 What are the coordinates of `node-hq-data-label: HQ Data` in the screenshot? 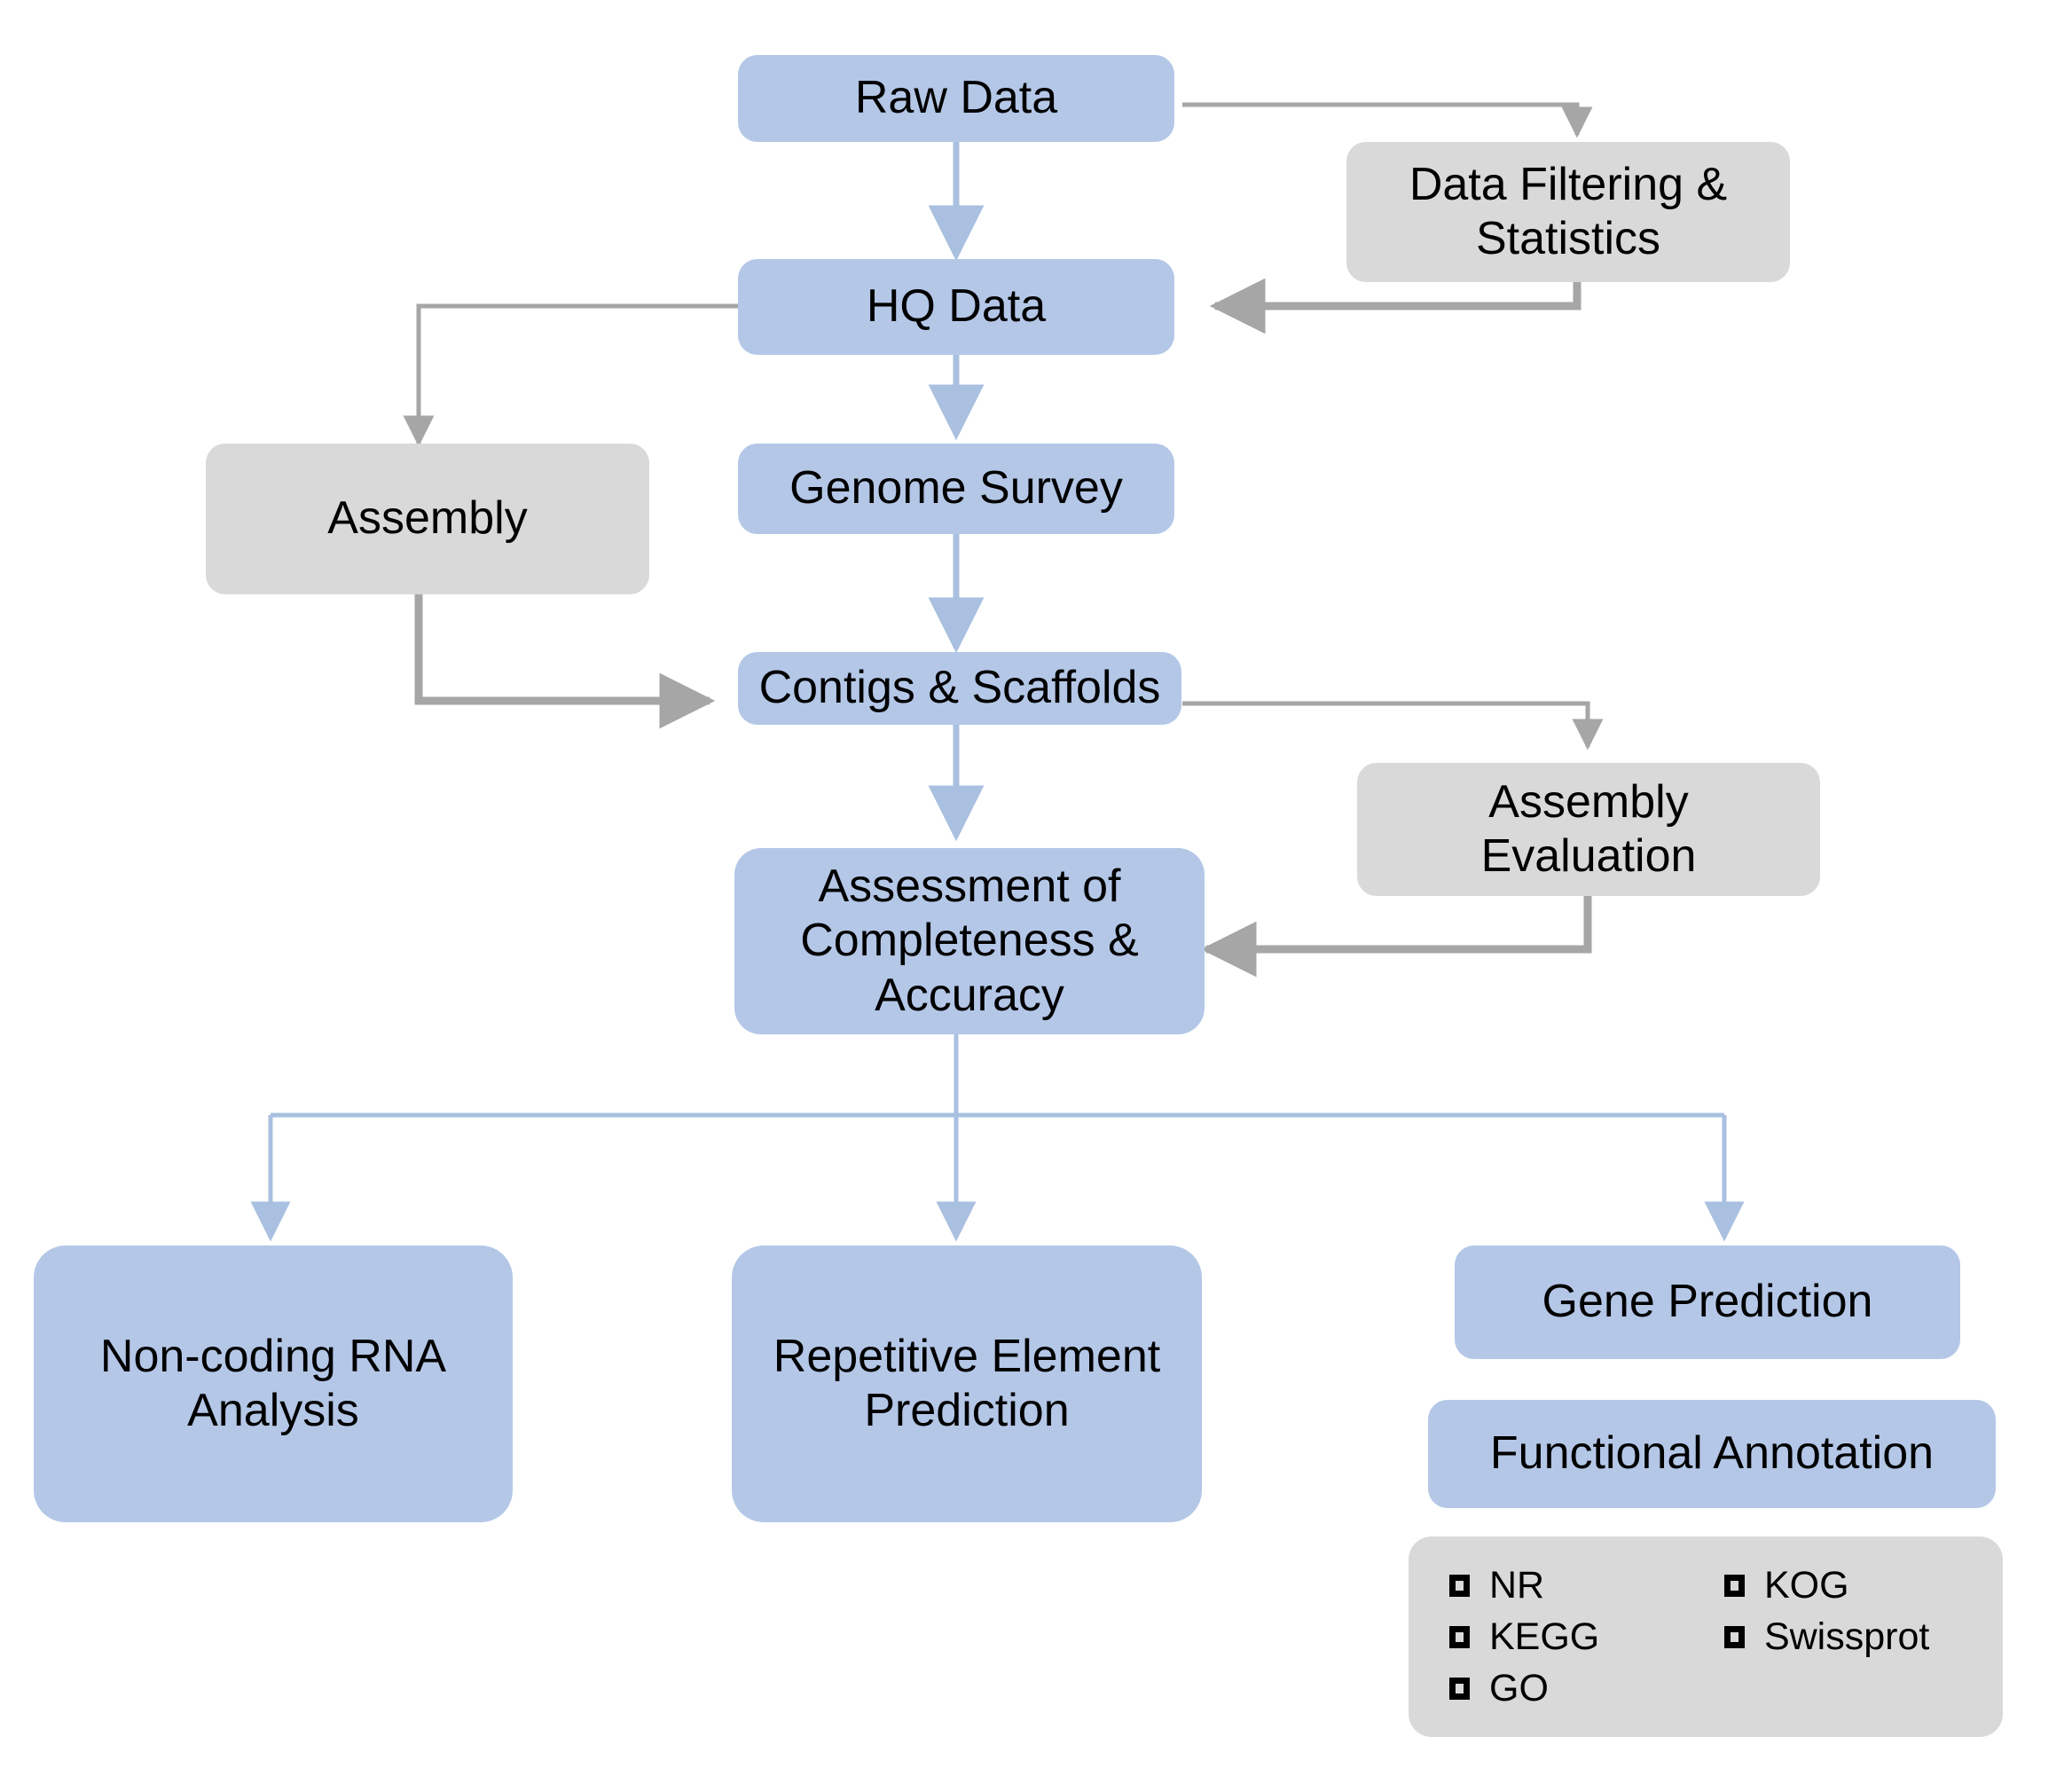 It's located at (956, 307).